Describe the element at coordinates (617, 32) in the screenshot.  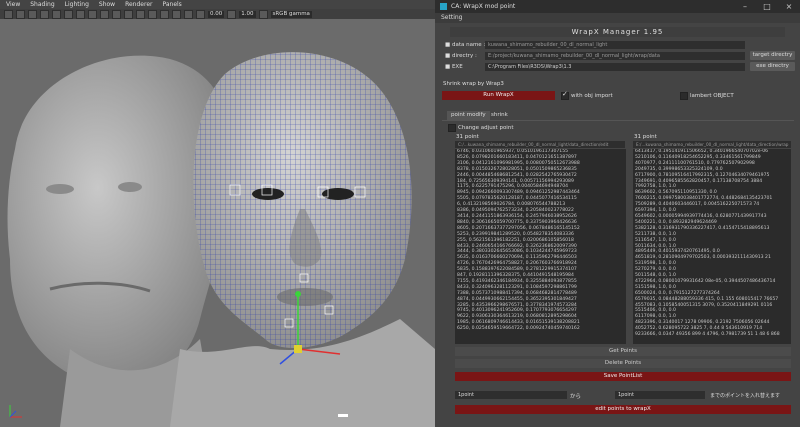
I see `panel-header: WrapX Manager 1.95` at that location.